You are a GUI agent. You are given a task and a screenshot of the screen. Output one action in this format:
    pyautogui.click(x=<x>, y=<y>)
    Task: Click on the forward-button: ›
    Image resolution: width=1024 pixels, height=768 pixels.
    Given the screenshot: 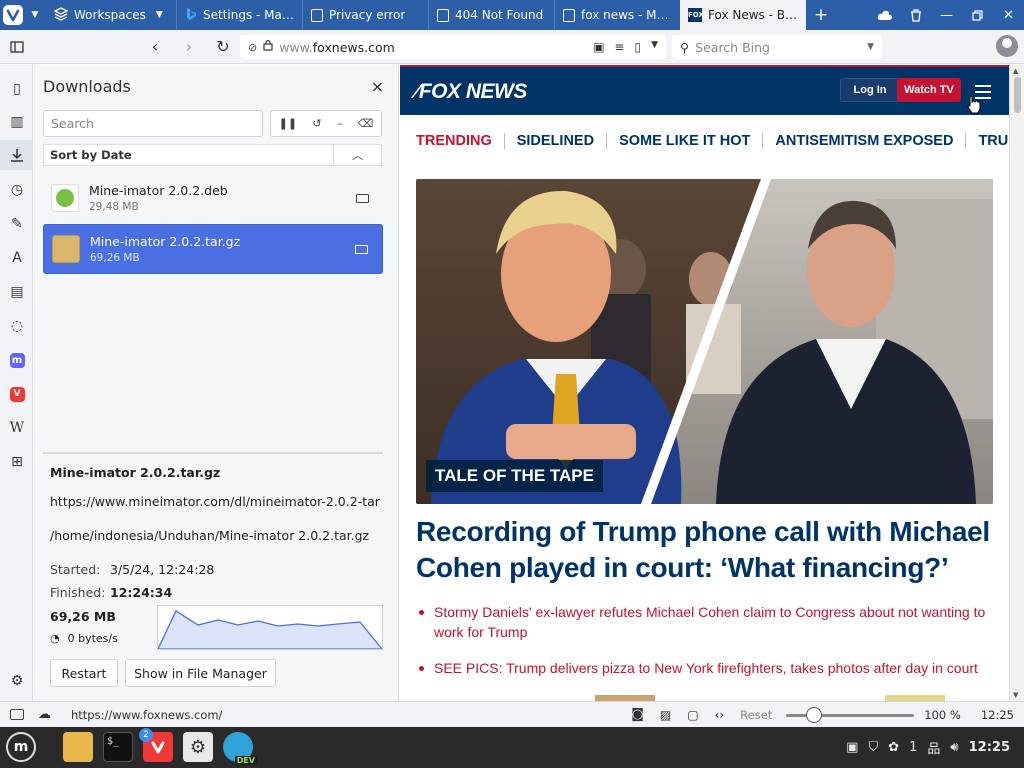 What is the action you would take?
    pyautogui.click(x=189, y=47)
    